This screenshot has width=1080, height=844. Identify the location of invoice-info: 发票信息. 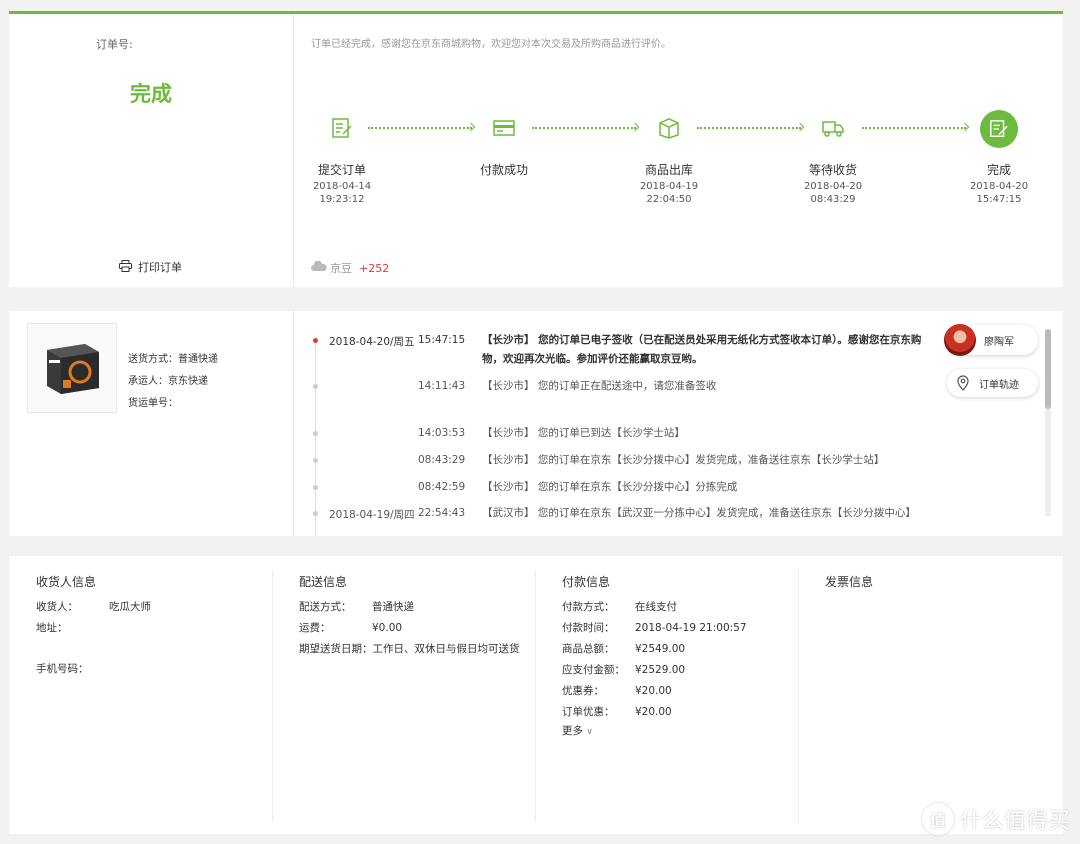
(935, 690).